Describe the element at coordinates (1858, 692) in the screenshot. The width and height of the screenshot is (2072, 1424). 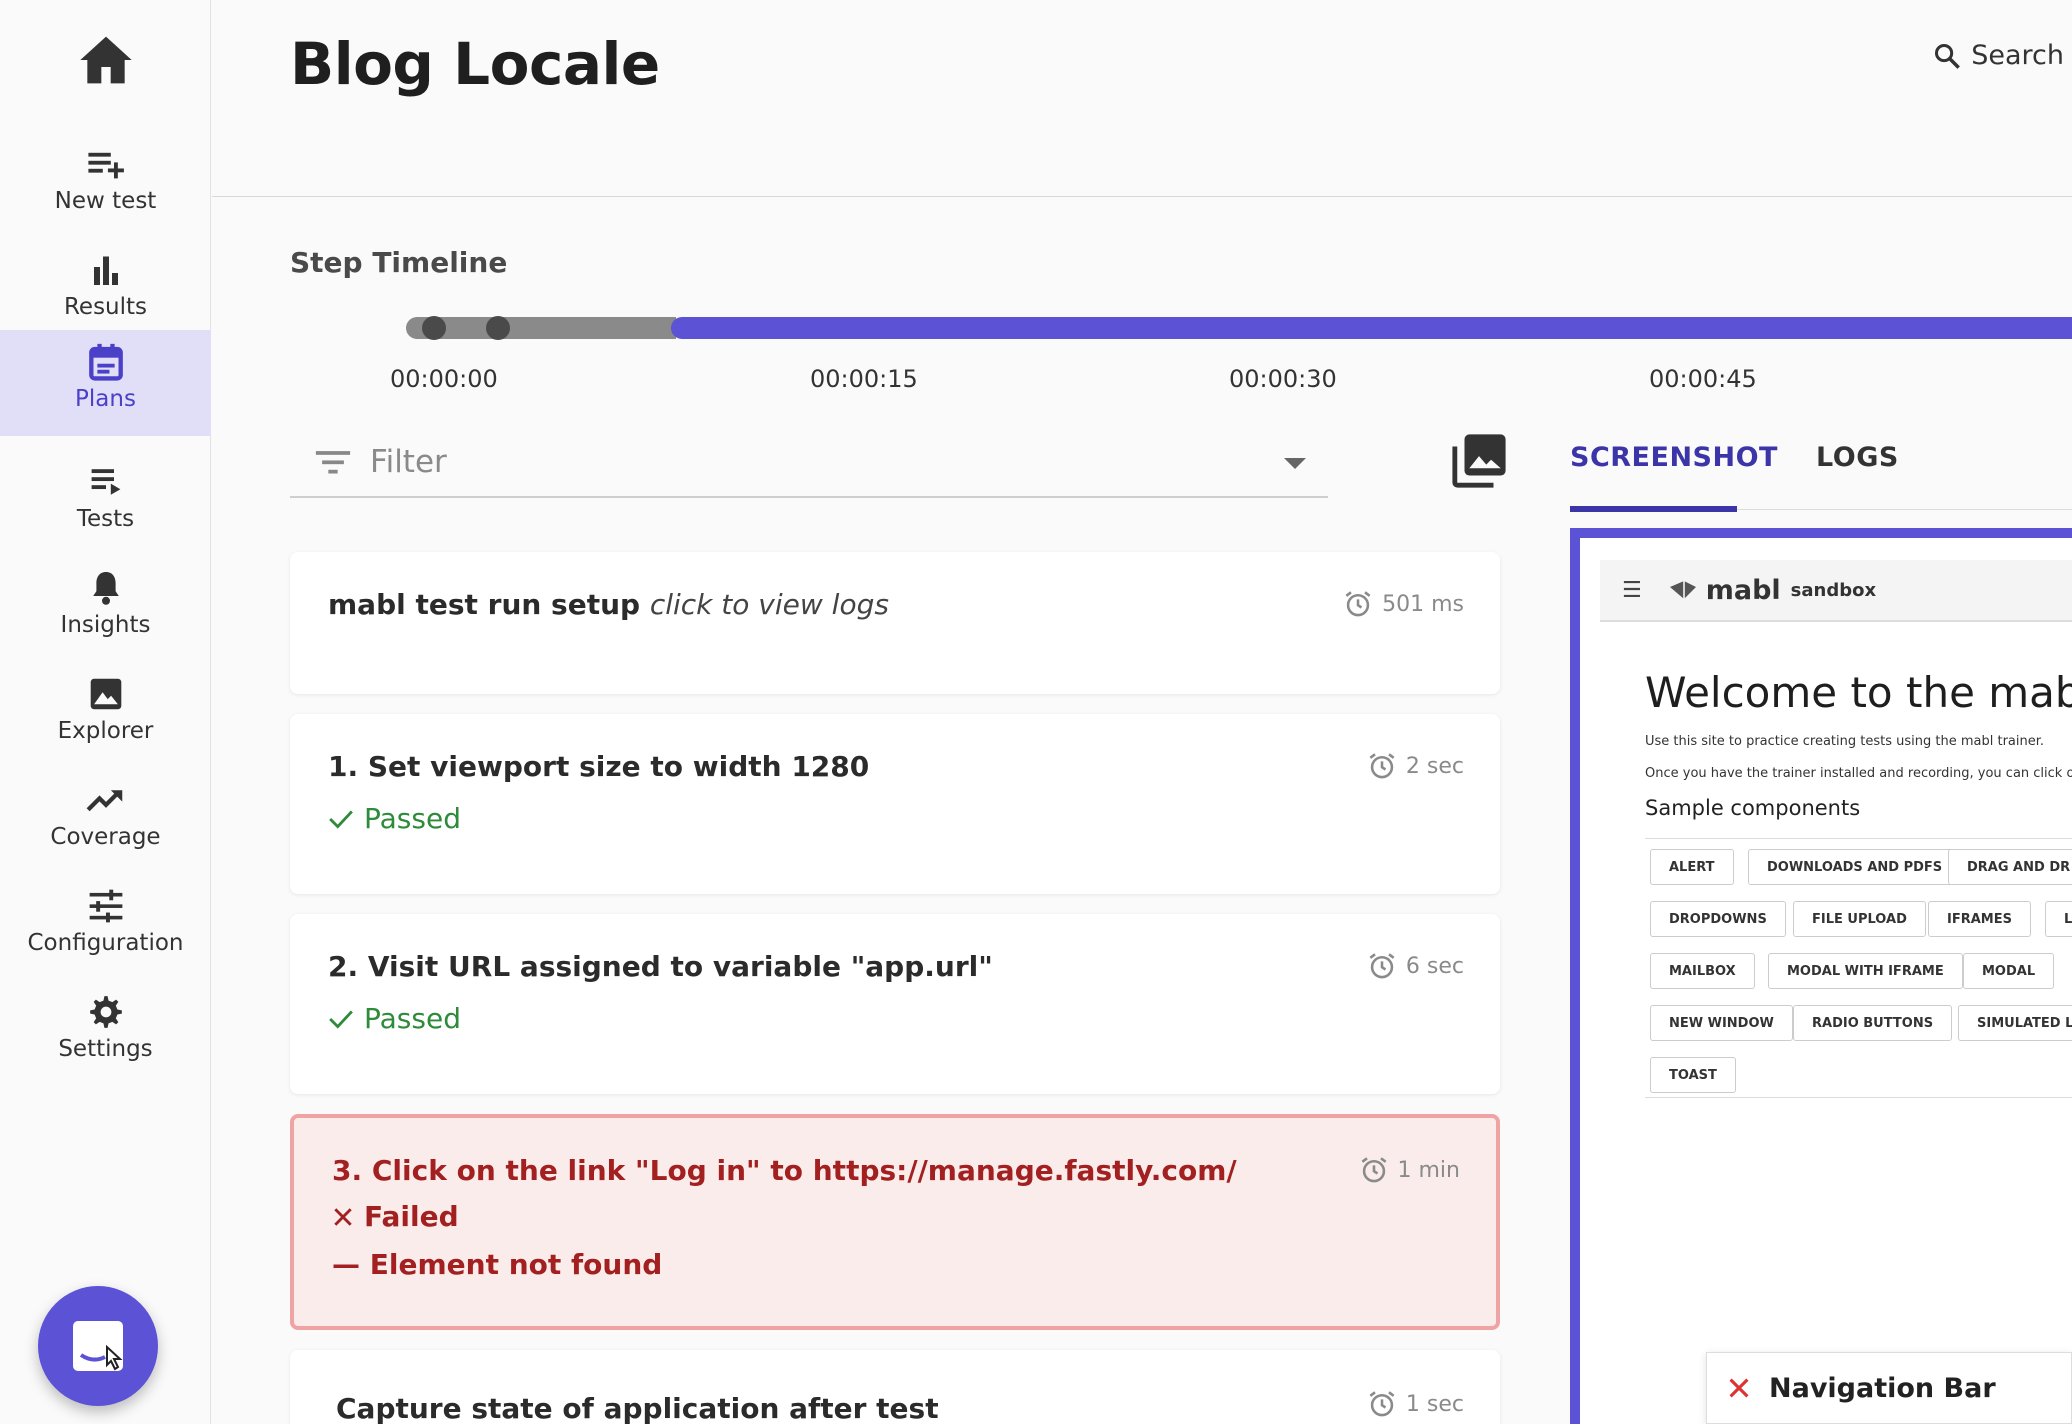
I see `preview-heading: Welcome to the mabl s` at that location.